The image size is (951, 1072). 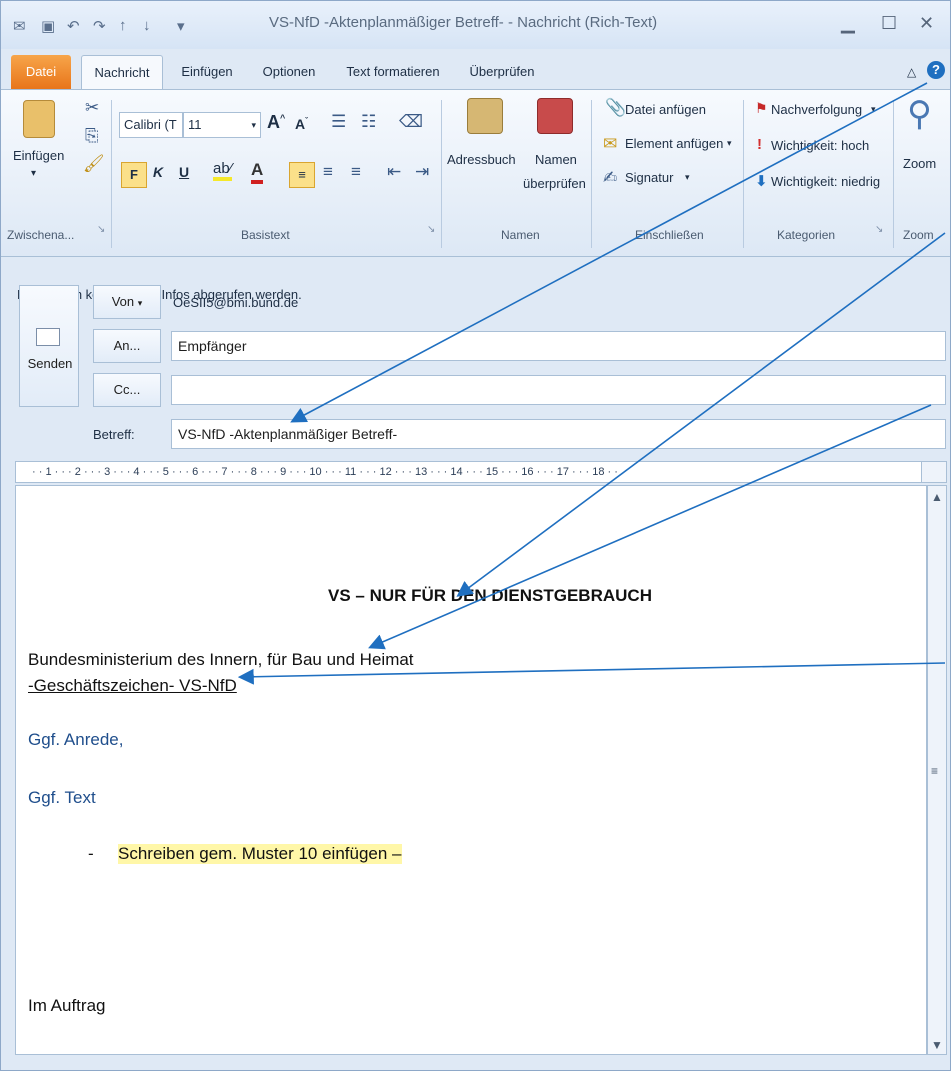 I want to click on shrink-font-icon: Aˇ, so click(x=301, y=124).